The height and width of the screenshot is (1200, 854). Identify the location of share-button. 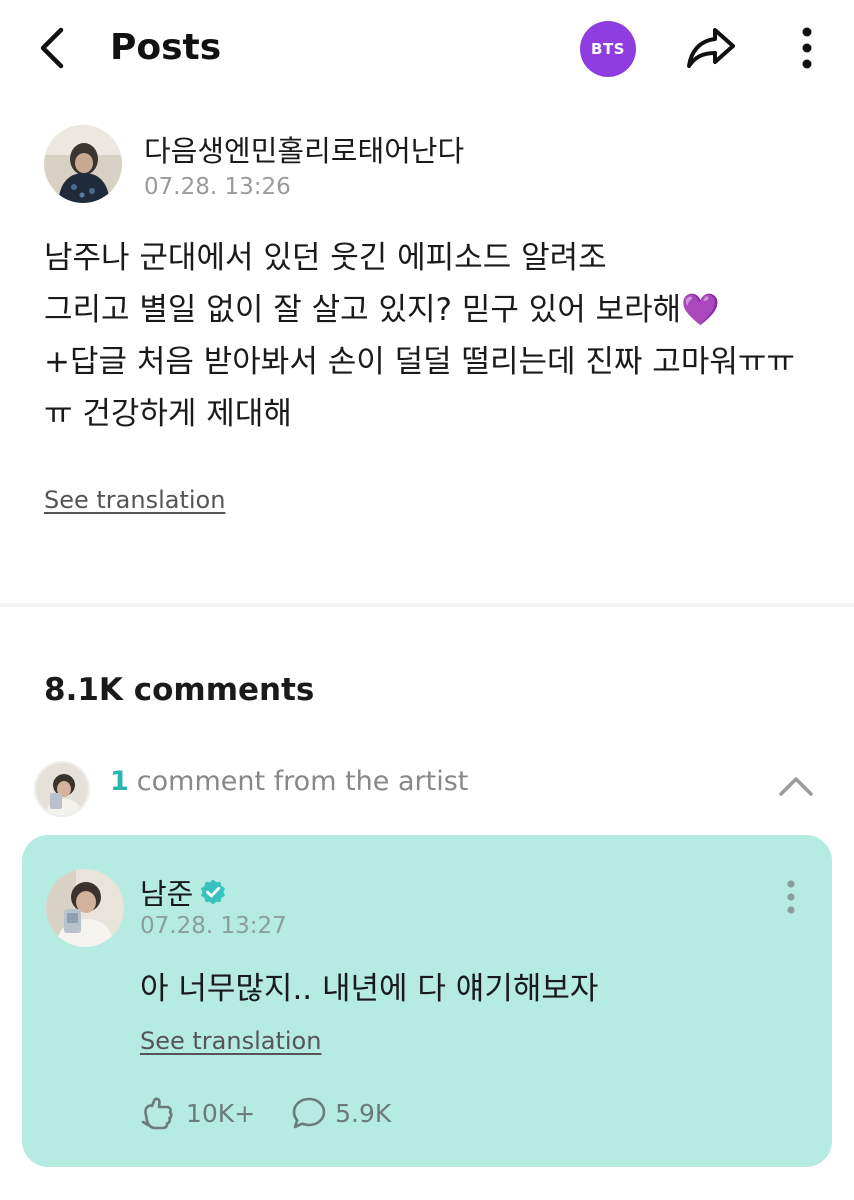
(711, 48).